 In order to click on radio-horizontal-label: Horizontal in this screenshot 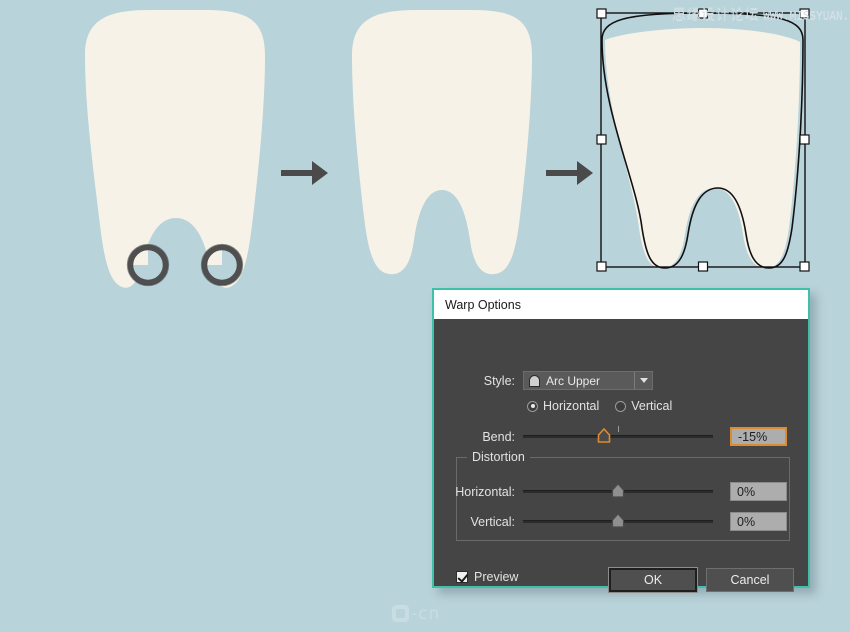, I will do `click(571, 406)`.